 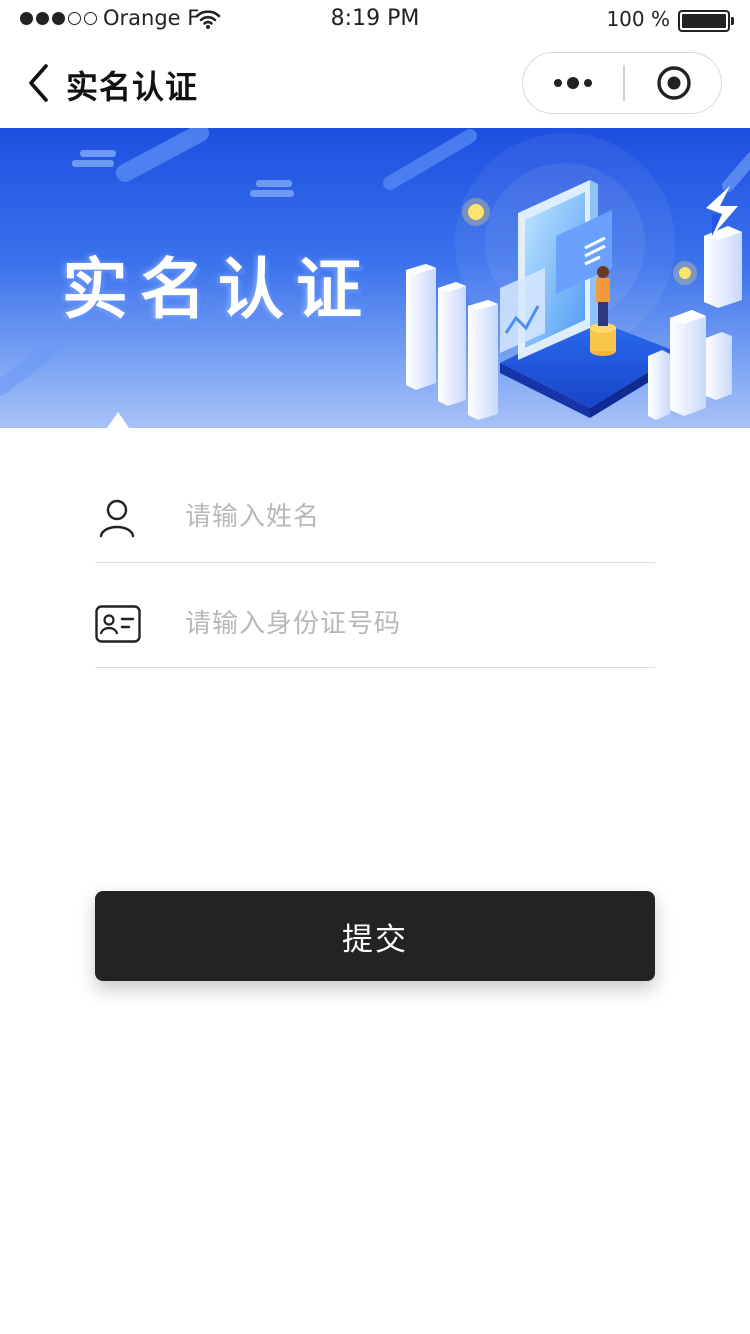 I want to click on banner-title: 实名认证, so click(x=218, y=289).